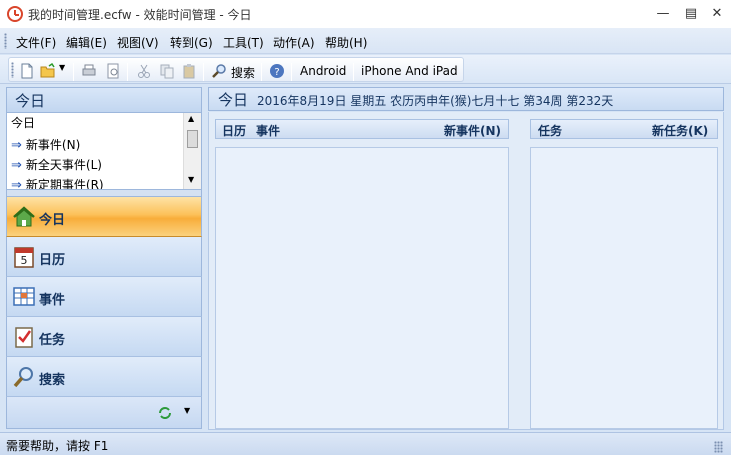 This screenshot has width=731, height=455. Describe the element at coordinates (104, 217) in the screenshot. I see `nav-today: 今日` at that location.